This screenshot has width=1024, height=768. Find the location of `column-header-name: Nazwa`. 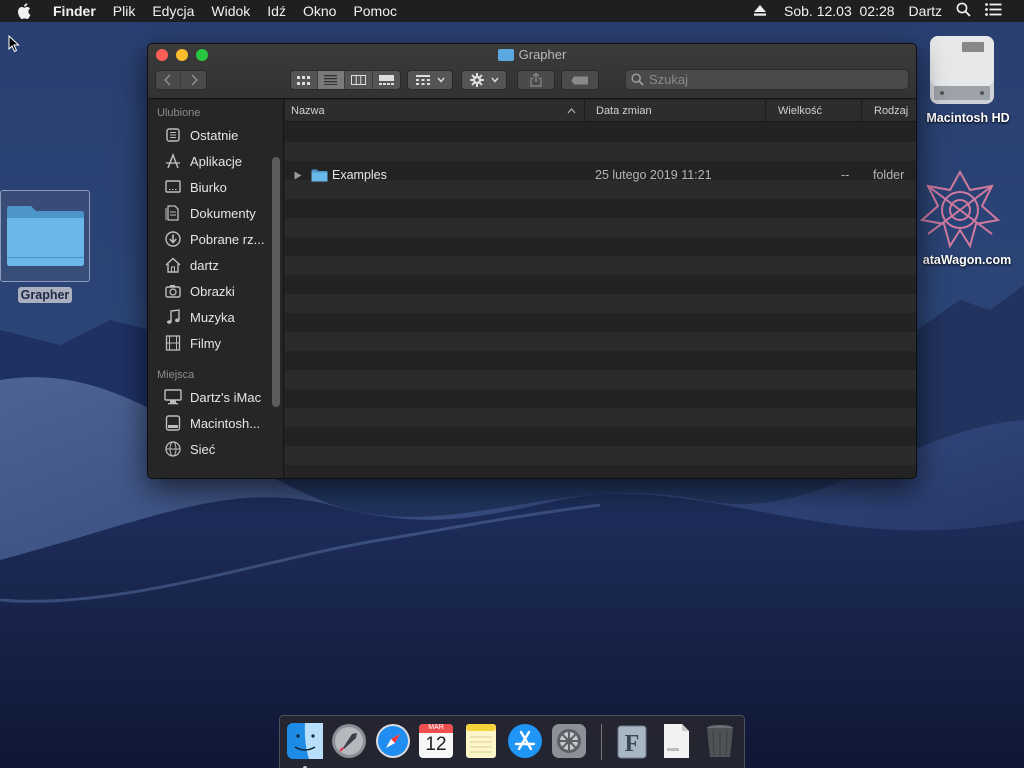

column-header-name: Nazwa is located at coordinates (435, 111).